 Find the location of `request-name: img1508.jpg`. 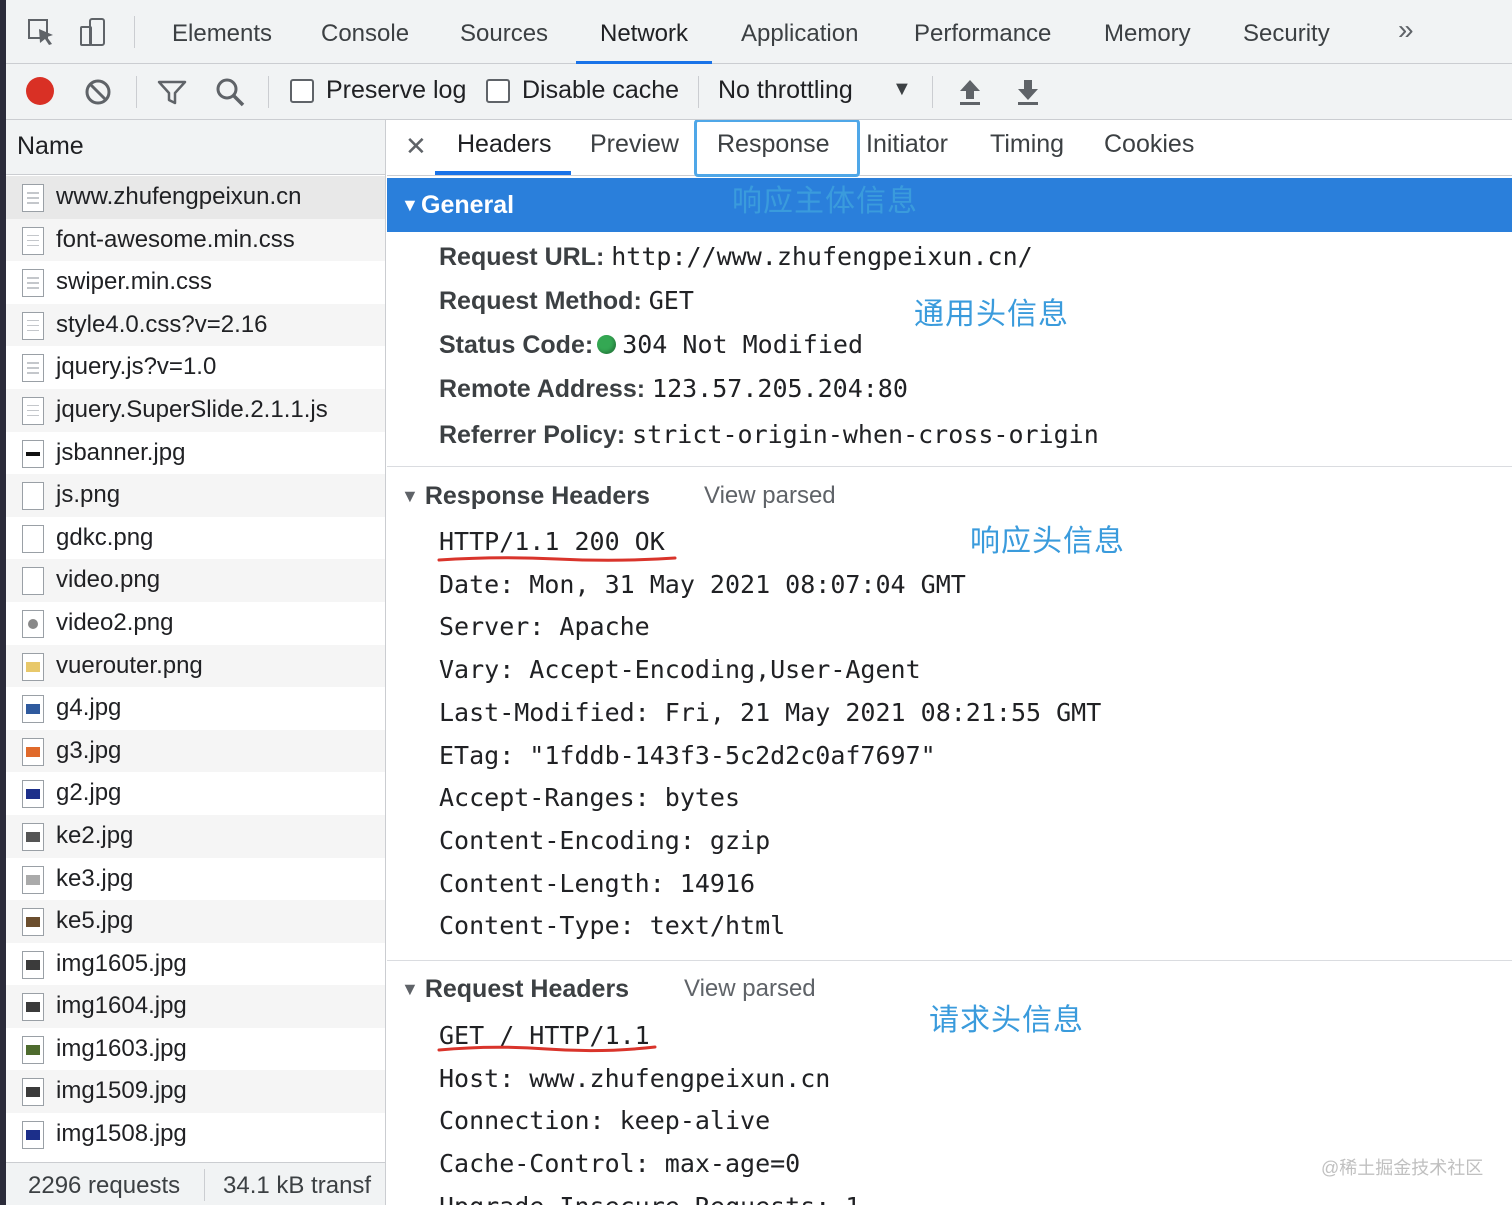

request-name: img1508.jpg is located at coordinates (121, 1134).